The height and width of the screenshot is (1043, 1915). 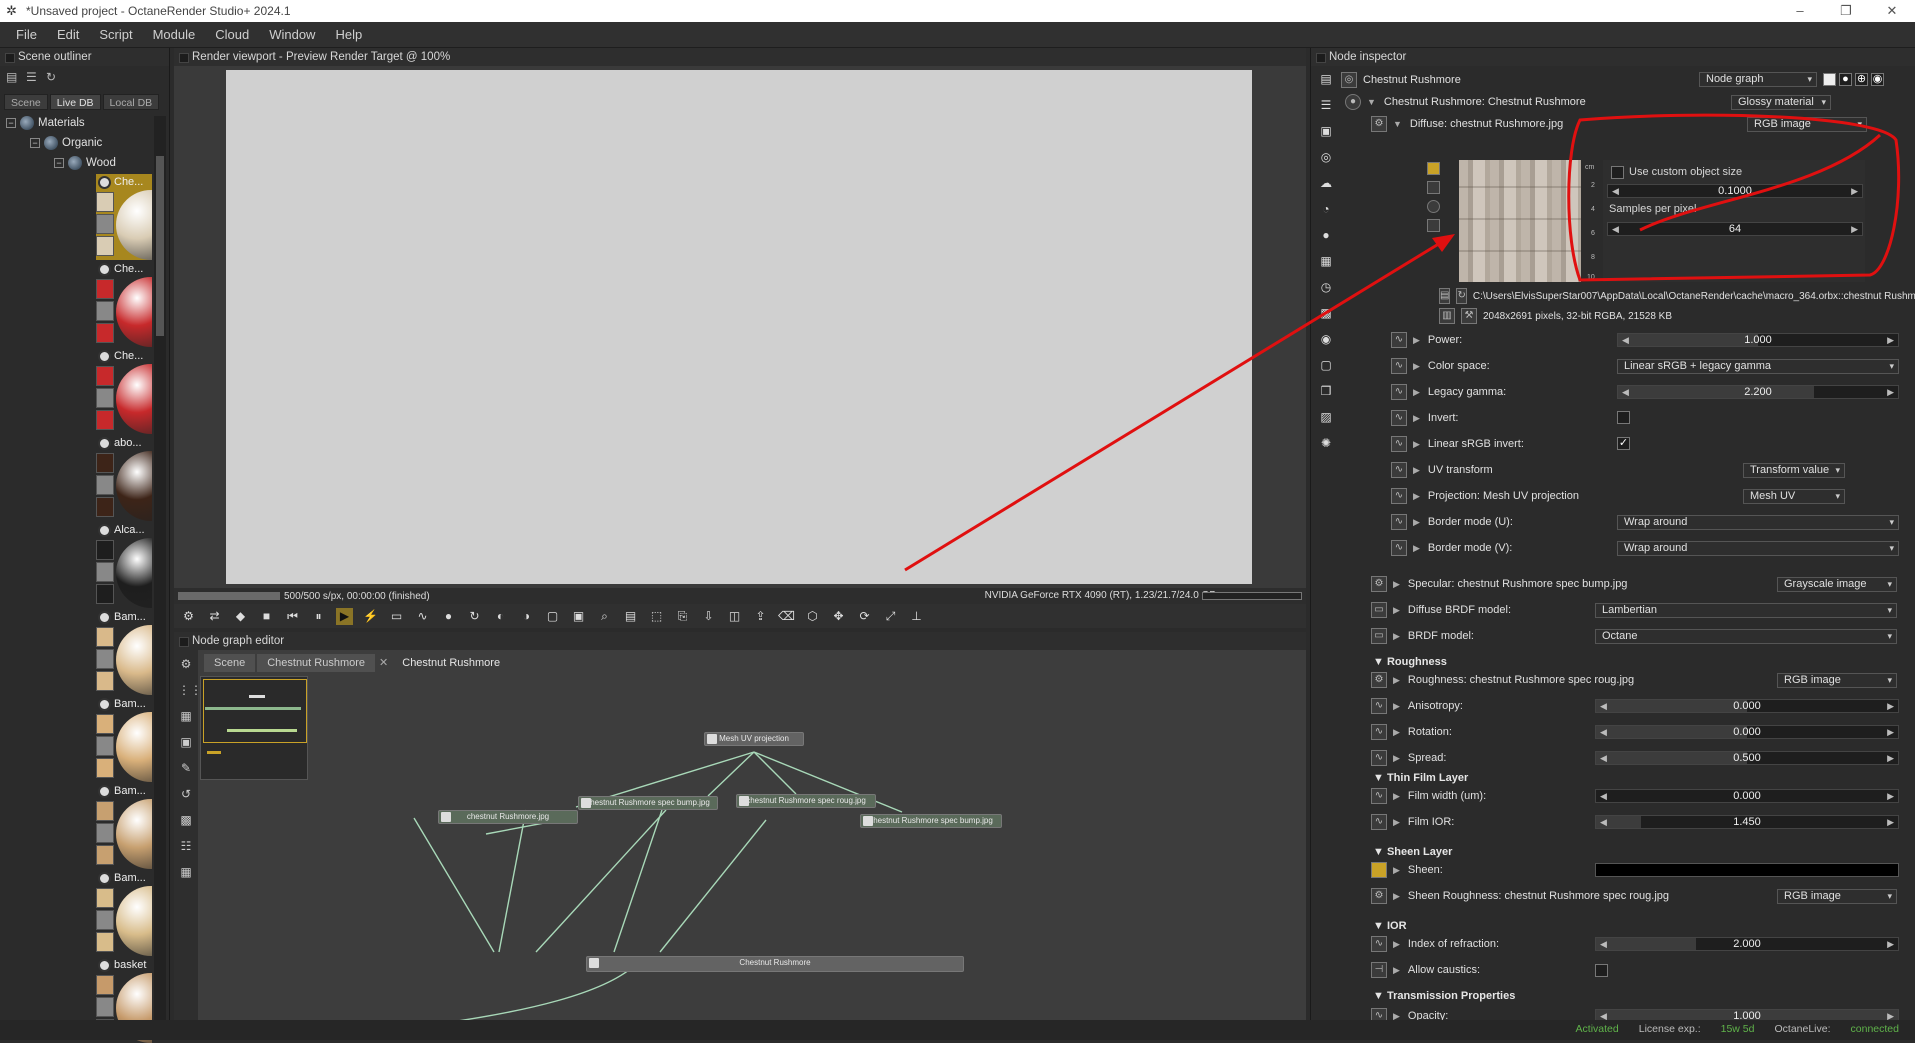 I want to click on grid-icon: ▩, so click(x=1326, y=313).